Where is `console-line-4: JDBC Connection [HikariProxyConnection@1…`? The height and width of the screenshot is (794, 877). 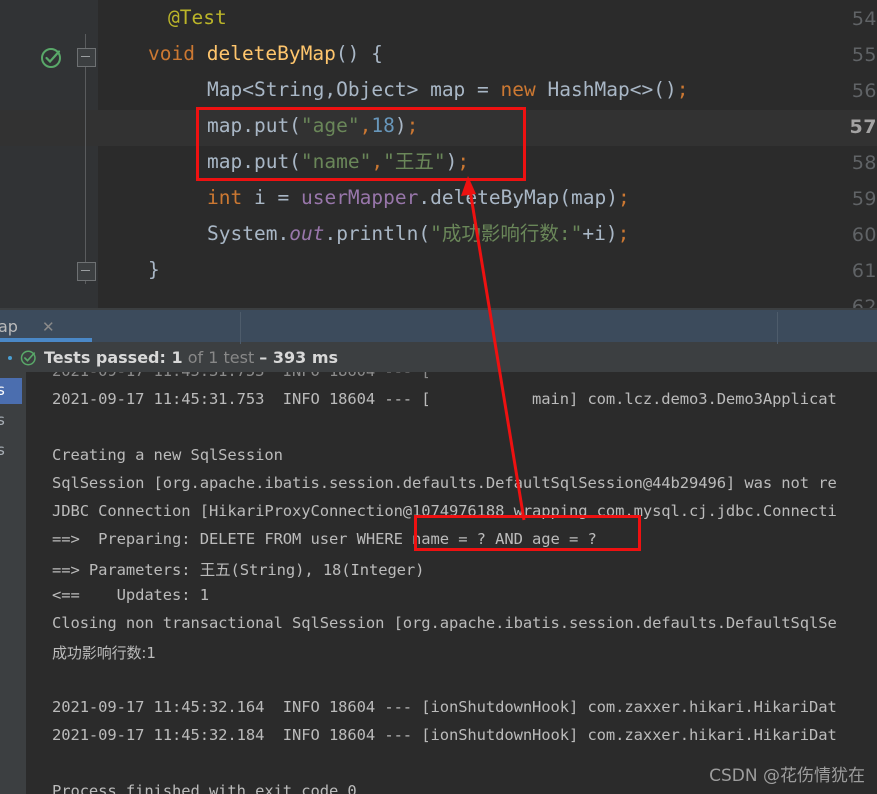 console-line-4: JDBC Connection [HikariProxyConnection@1… is located at coordinates (444, 511).